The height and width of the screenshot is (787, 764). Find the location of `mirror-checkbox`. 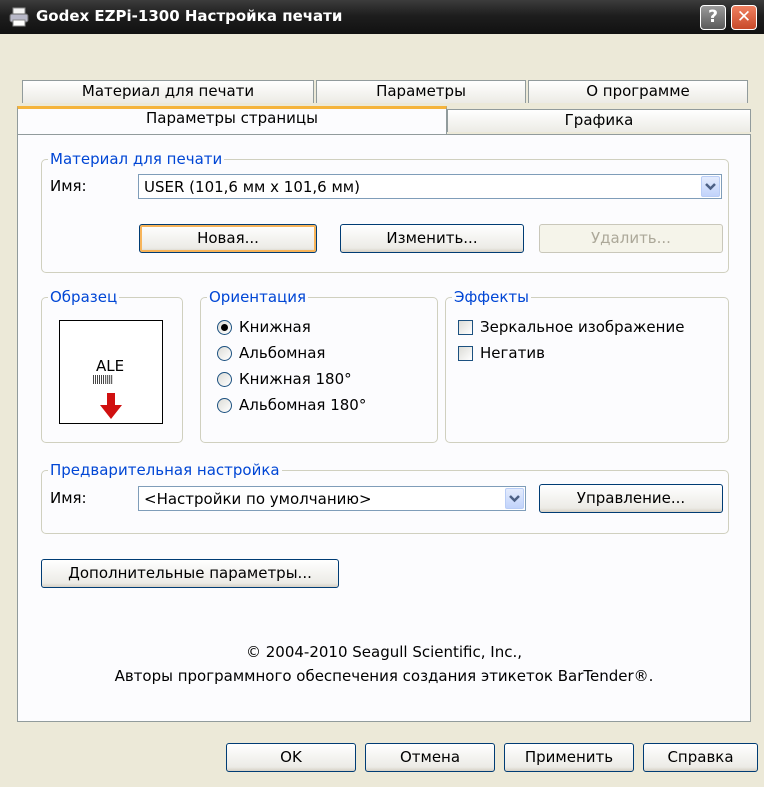

mirror-checkbox is located at coordinates (465, 327).